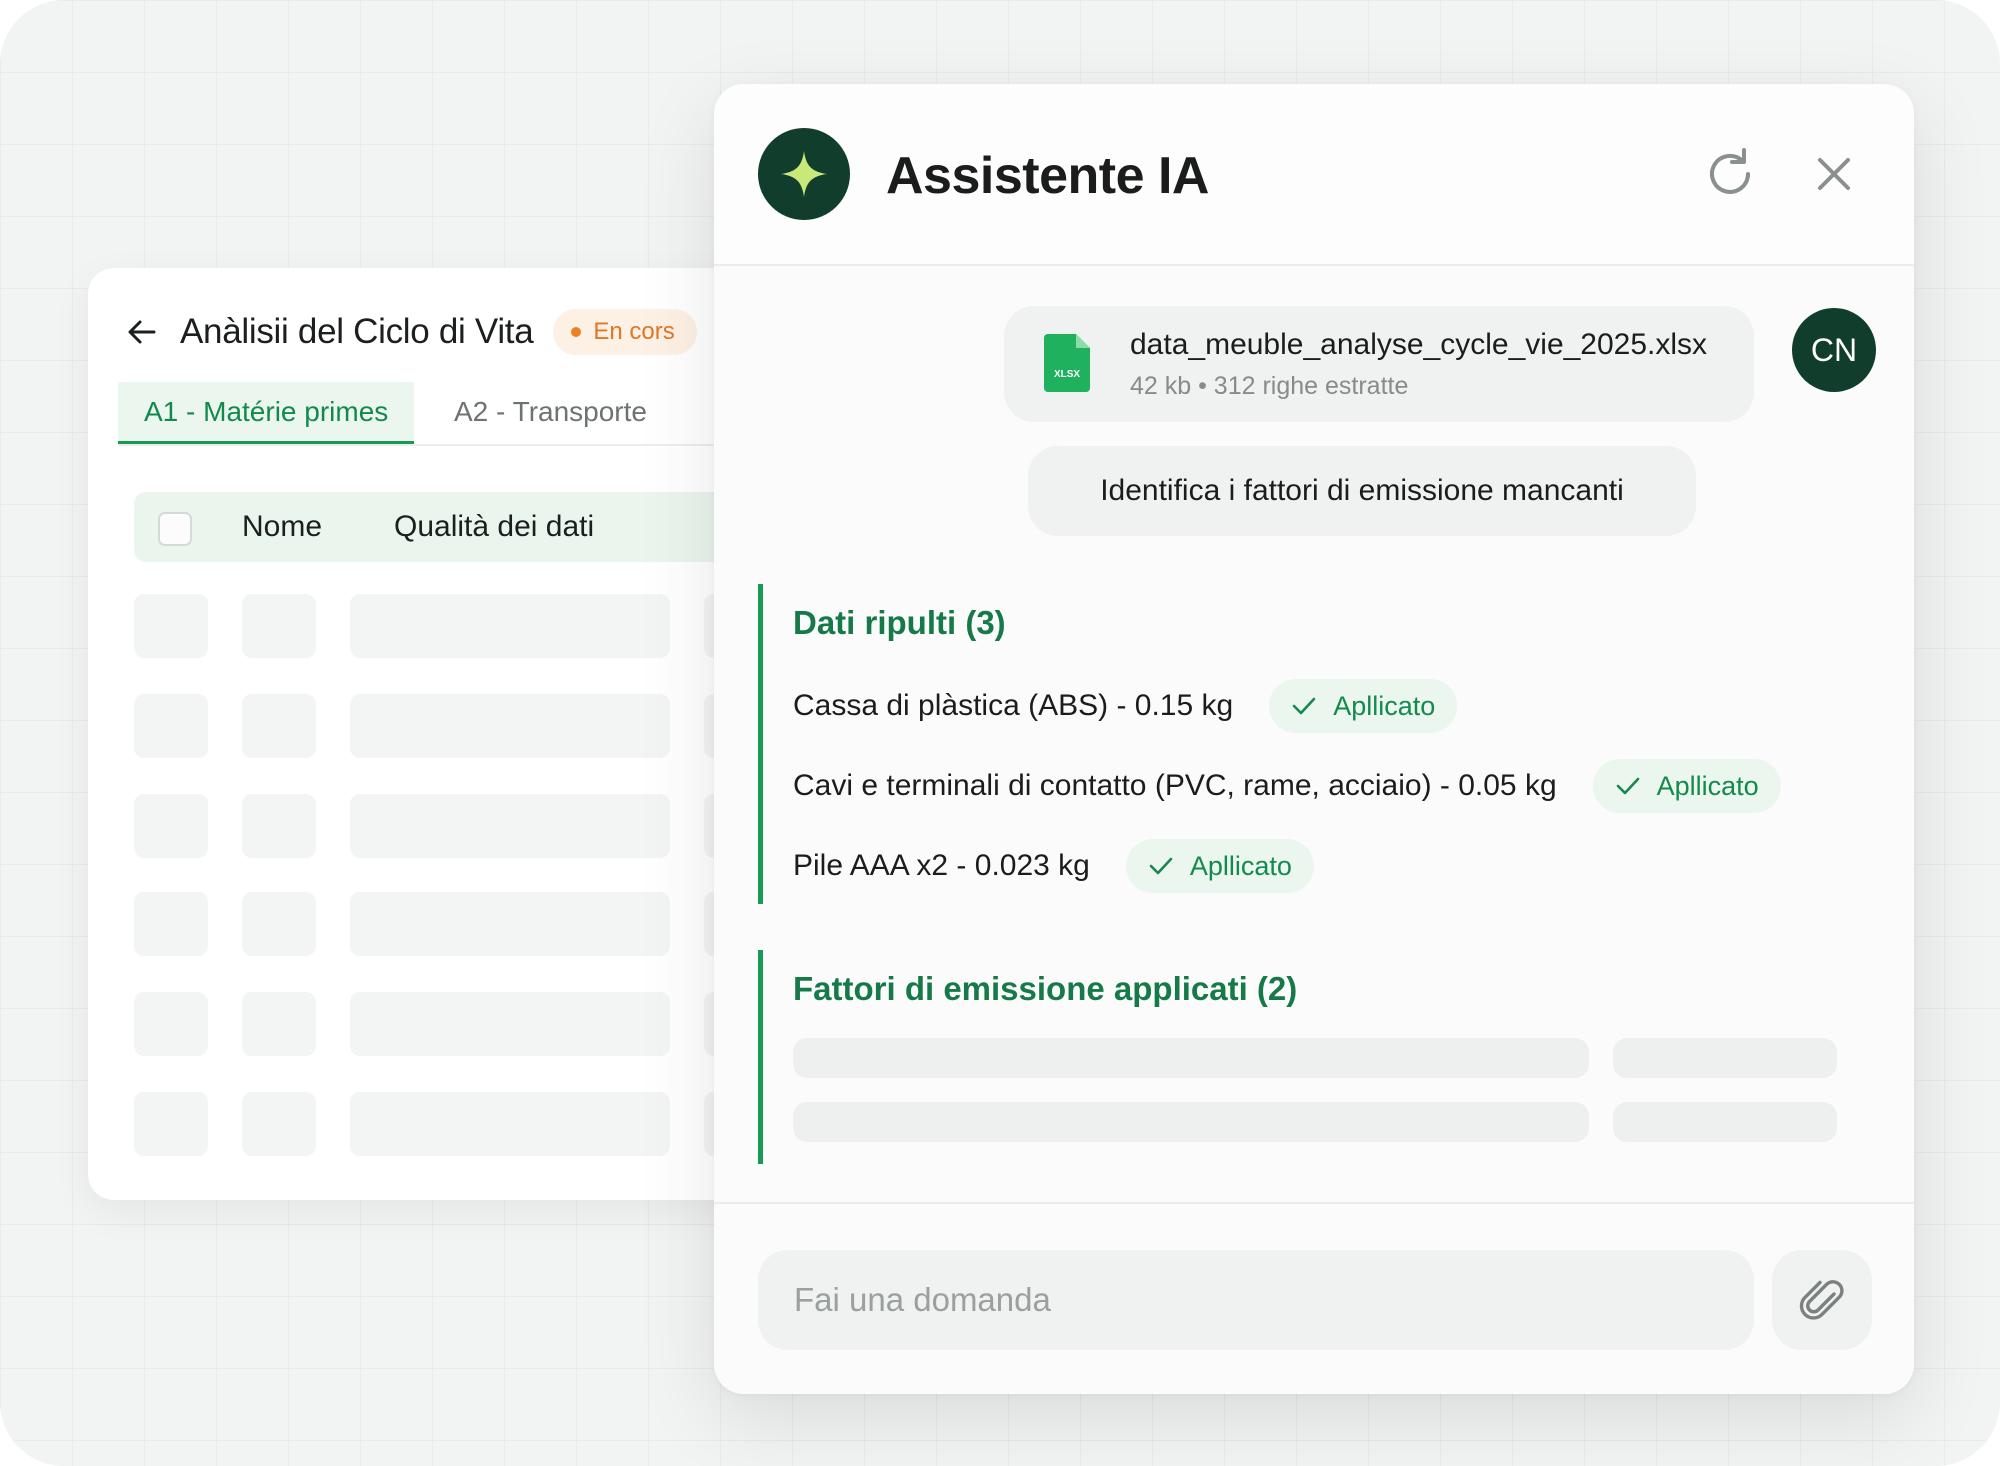  I want to click on column-header-name: Nome, so click(282, 527).